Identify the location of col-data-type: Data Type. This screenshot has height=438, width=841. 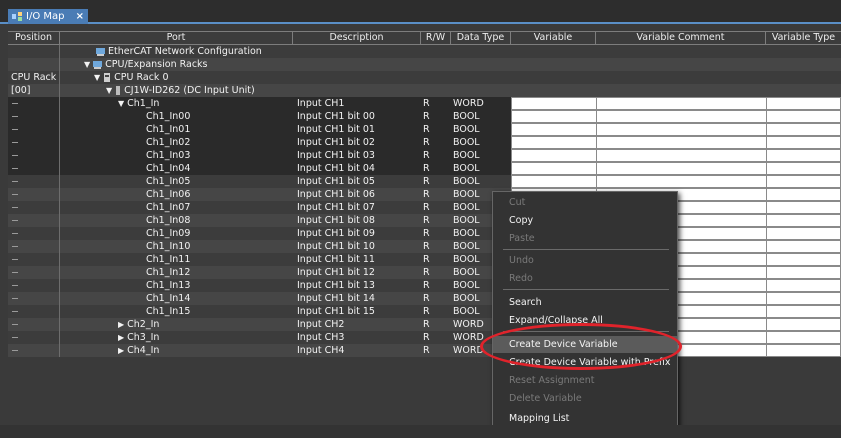
(481, 38).